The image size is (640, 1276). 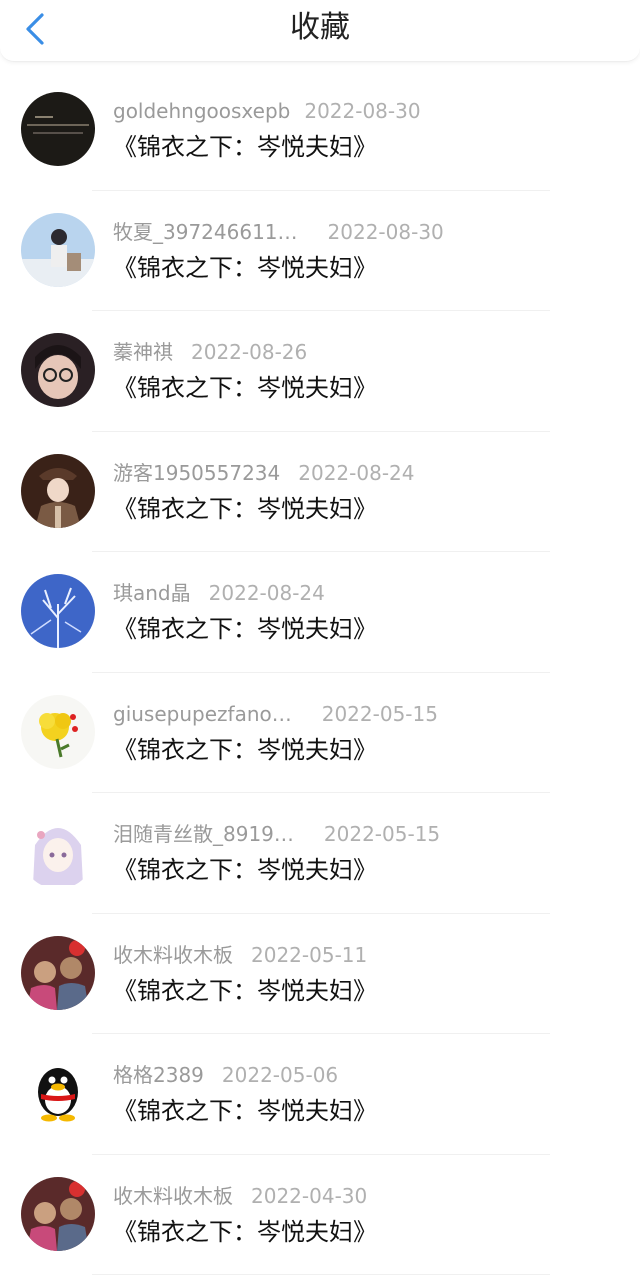 I want to click on item-meta: 游客1950557234 2022-08-24, so click(x=263, y=473).